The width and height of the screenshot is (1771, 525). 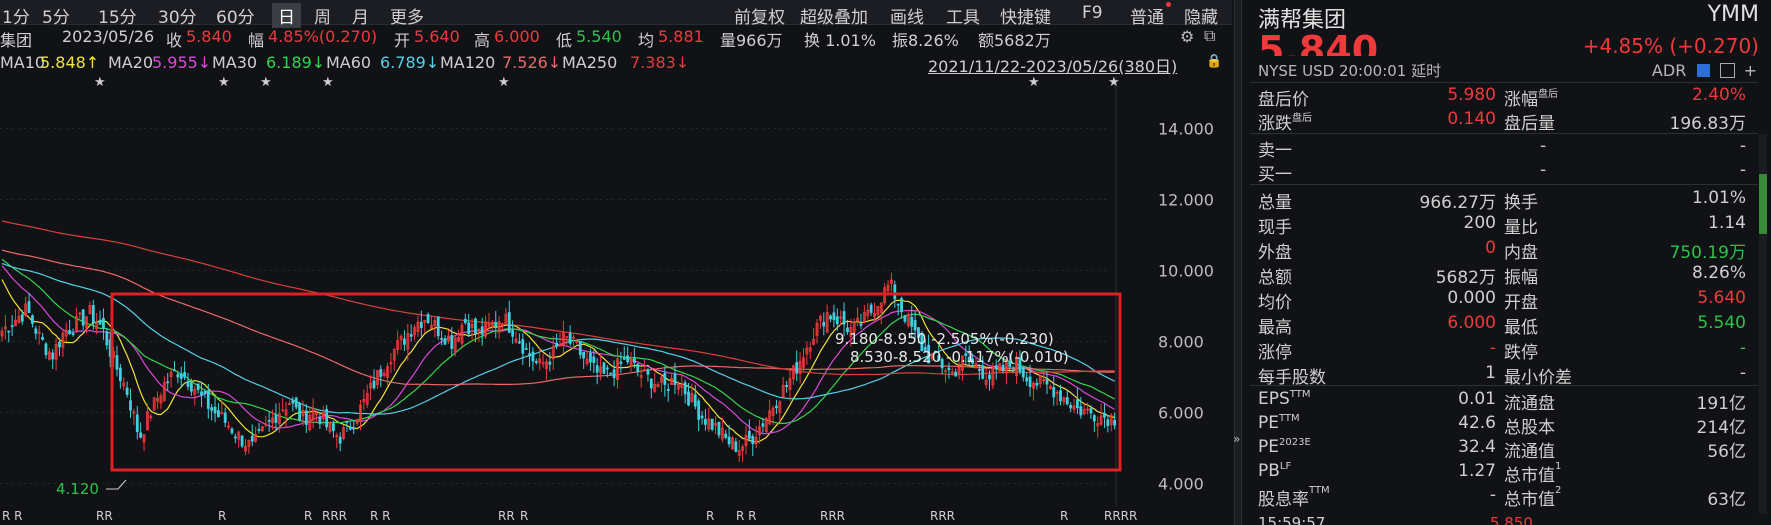 What do you see at coordinates (1521, 253) in the screenshot?
I see `row-label: 内盘` at bounding box center [1521, 253].